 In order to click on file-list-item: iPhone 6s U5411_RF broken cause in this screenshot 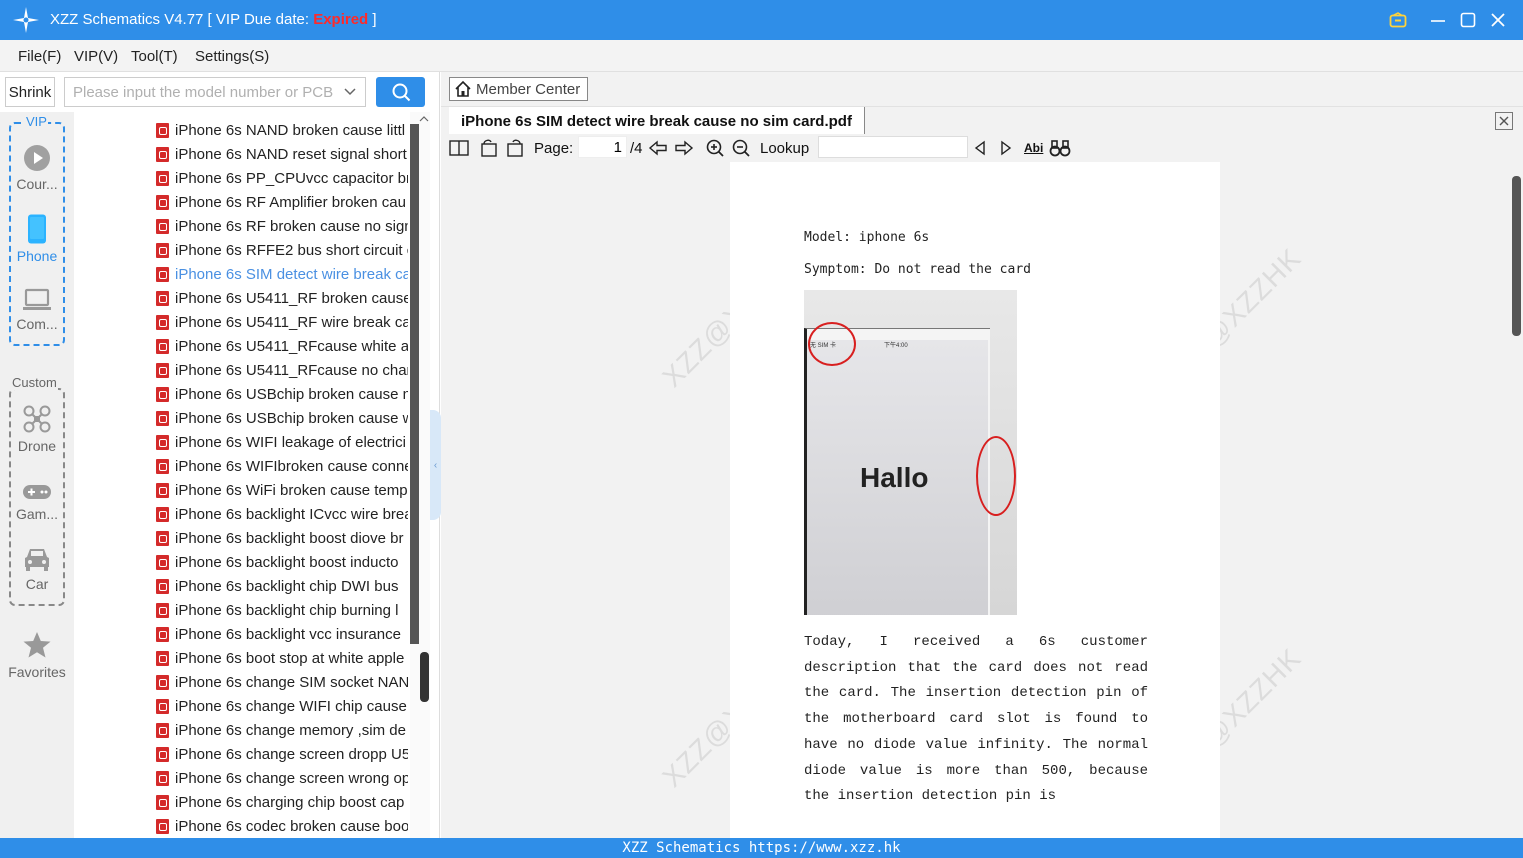, I will do `click(282, 298)`.